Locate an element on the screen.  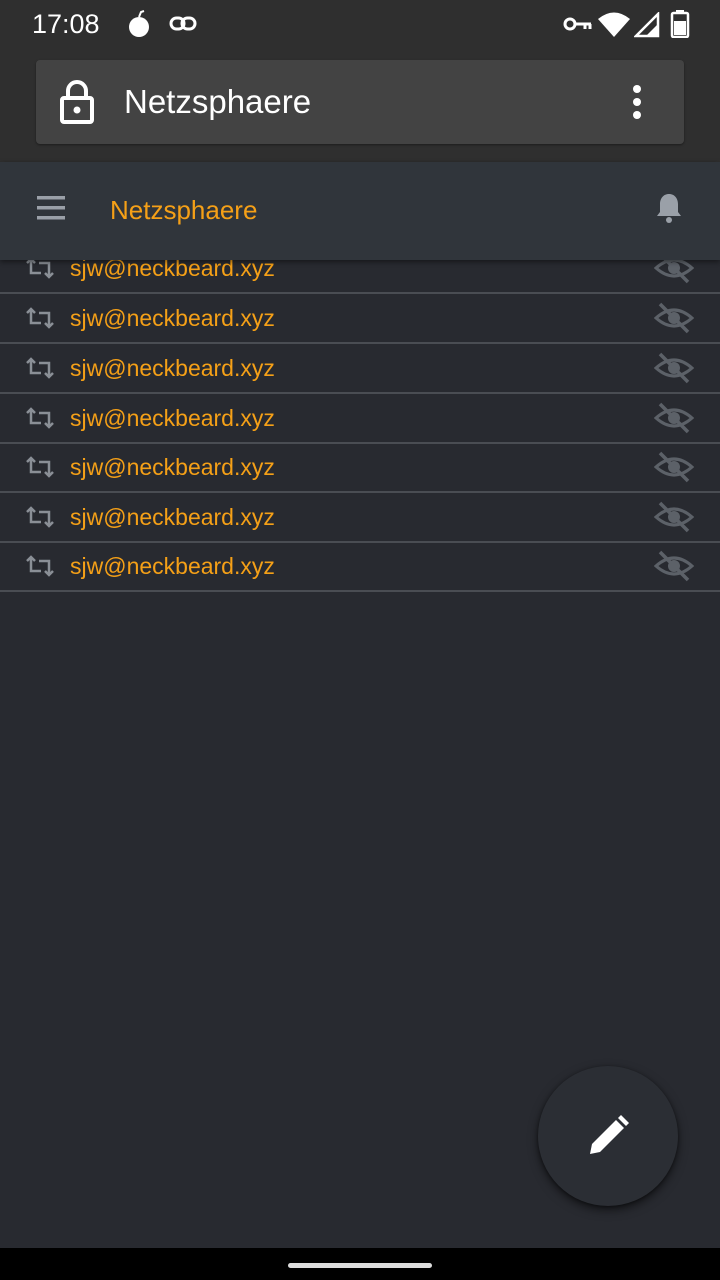
lock-icon is located at coordinates (77, 104).